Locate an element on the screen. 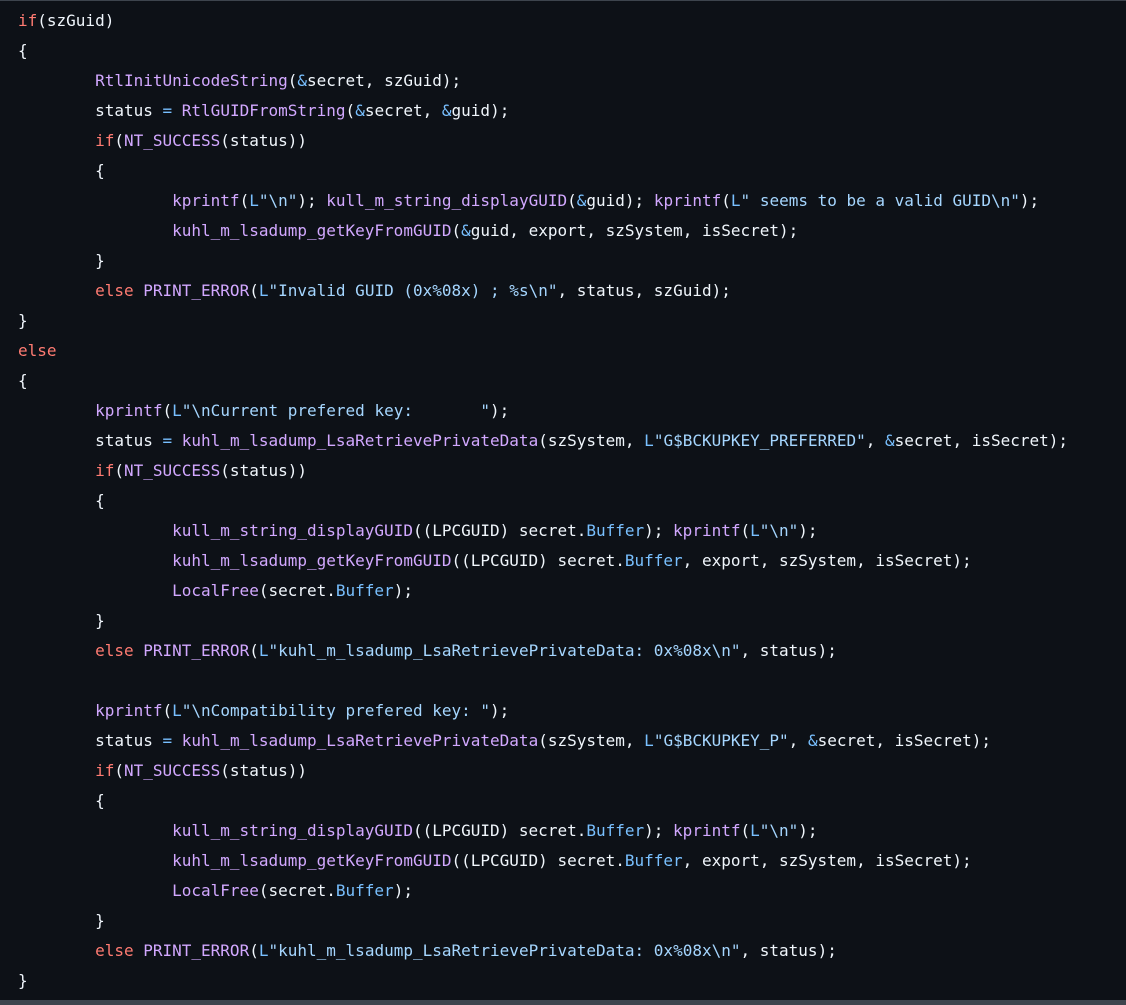 This screenshot has height=1005, width=1126. code-token-fn: LocalFree is located at coordinates (215, 590).